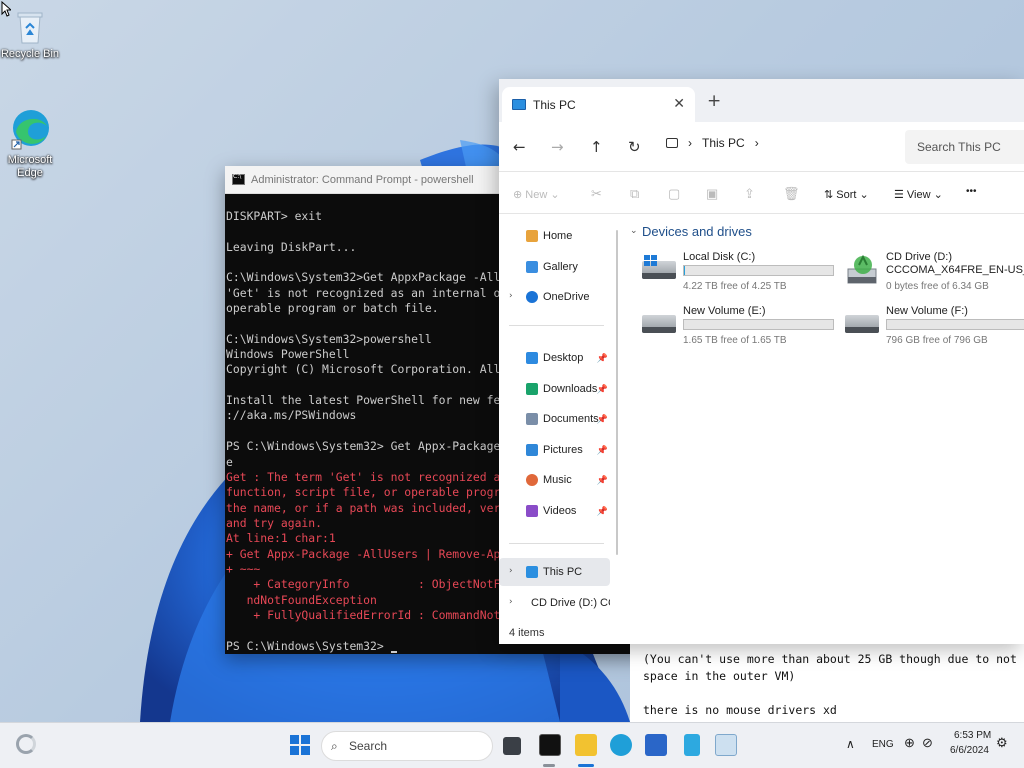 Image resolution: width=1024 pixels, height=768 pixels. What do you see at coordinates (554, 480) in the screenshot?
I see `sidebar-item-music: Music 📌` at bounding box center [554, 480].